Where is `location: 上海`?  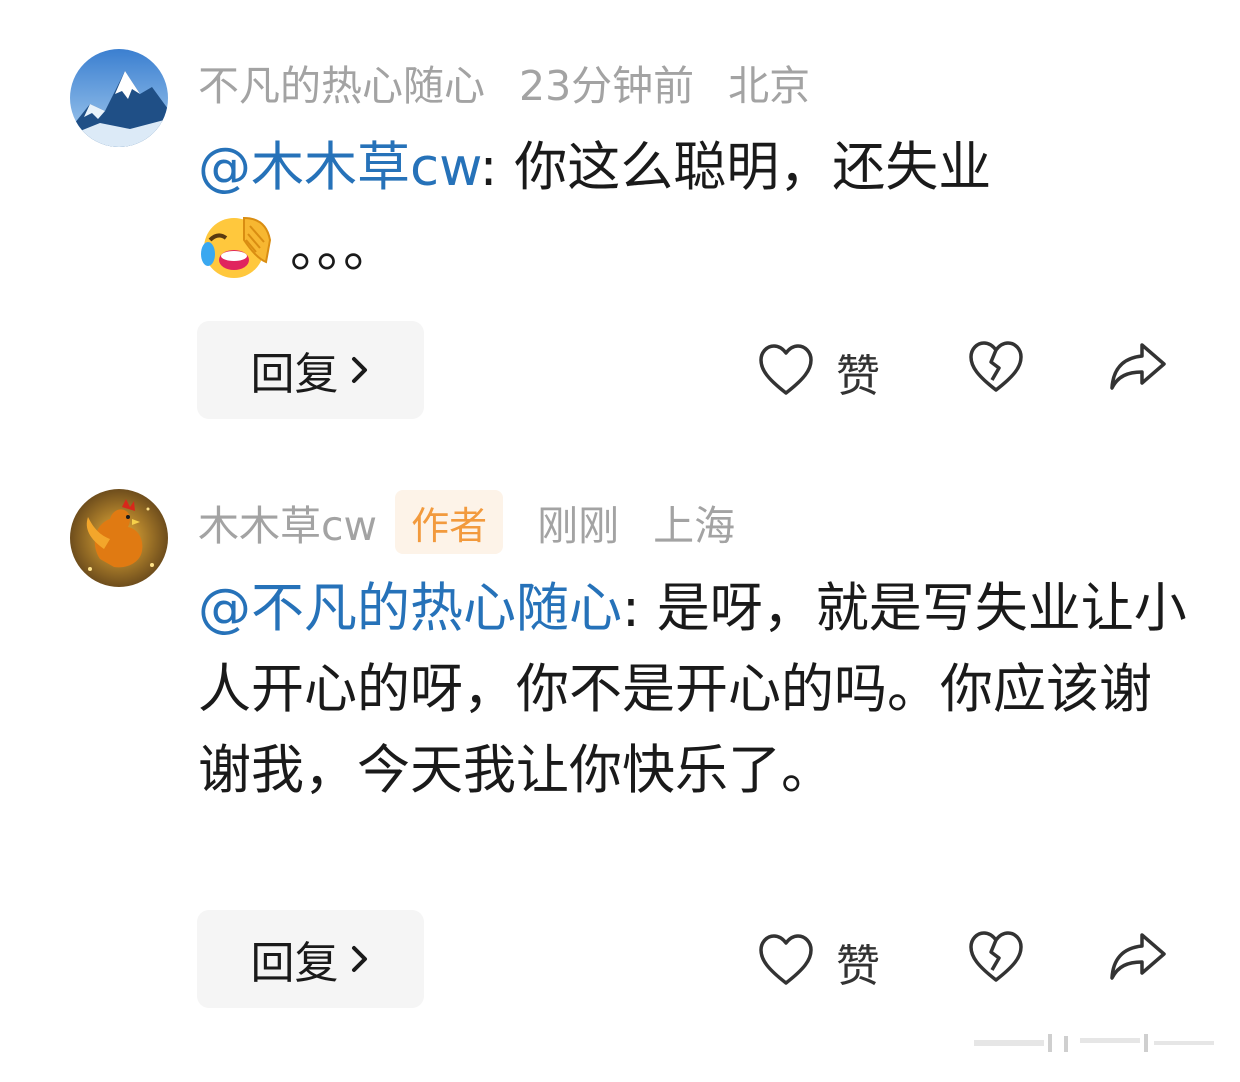
location: 上海 is located at coordinates (694, 526).